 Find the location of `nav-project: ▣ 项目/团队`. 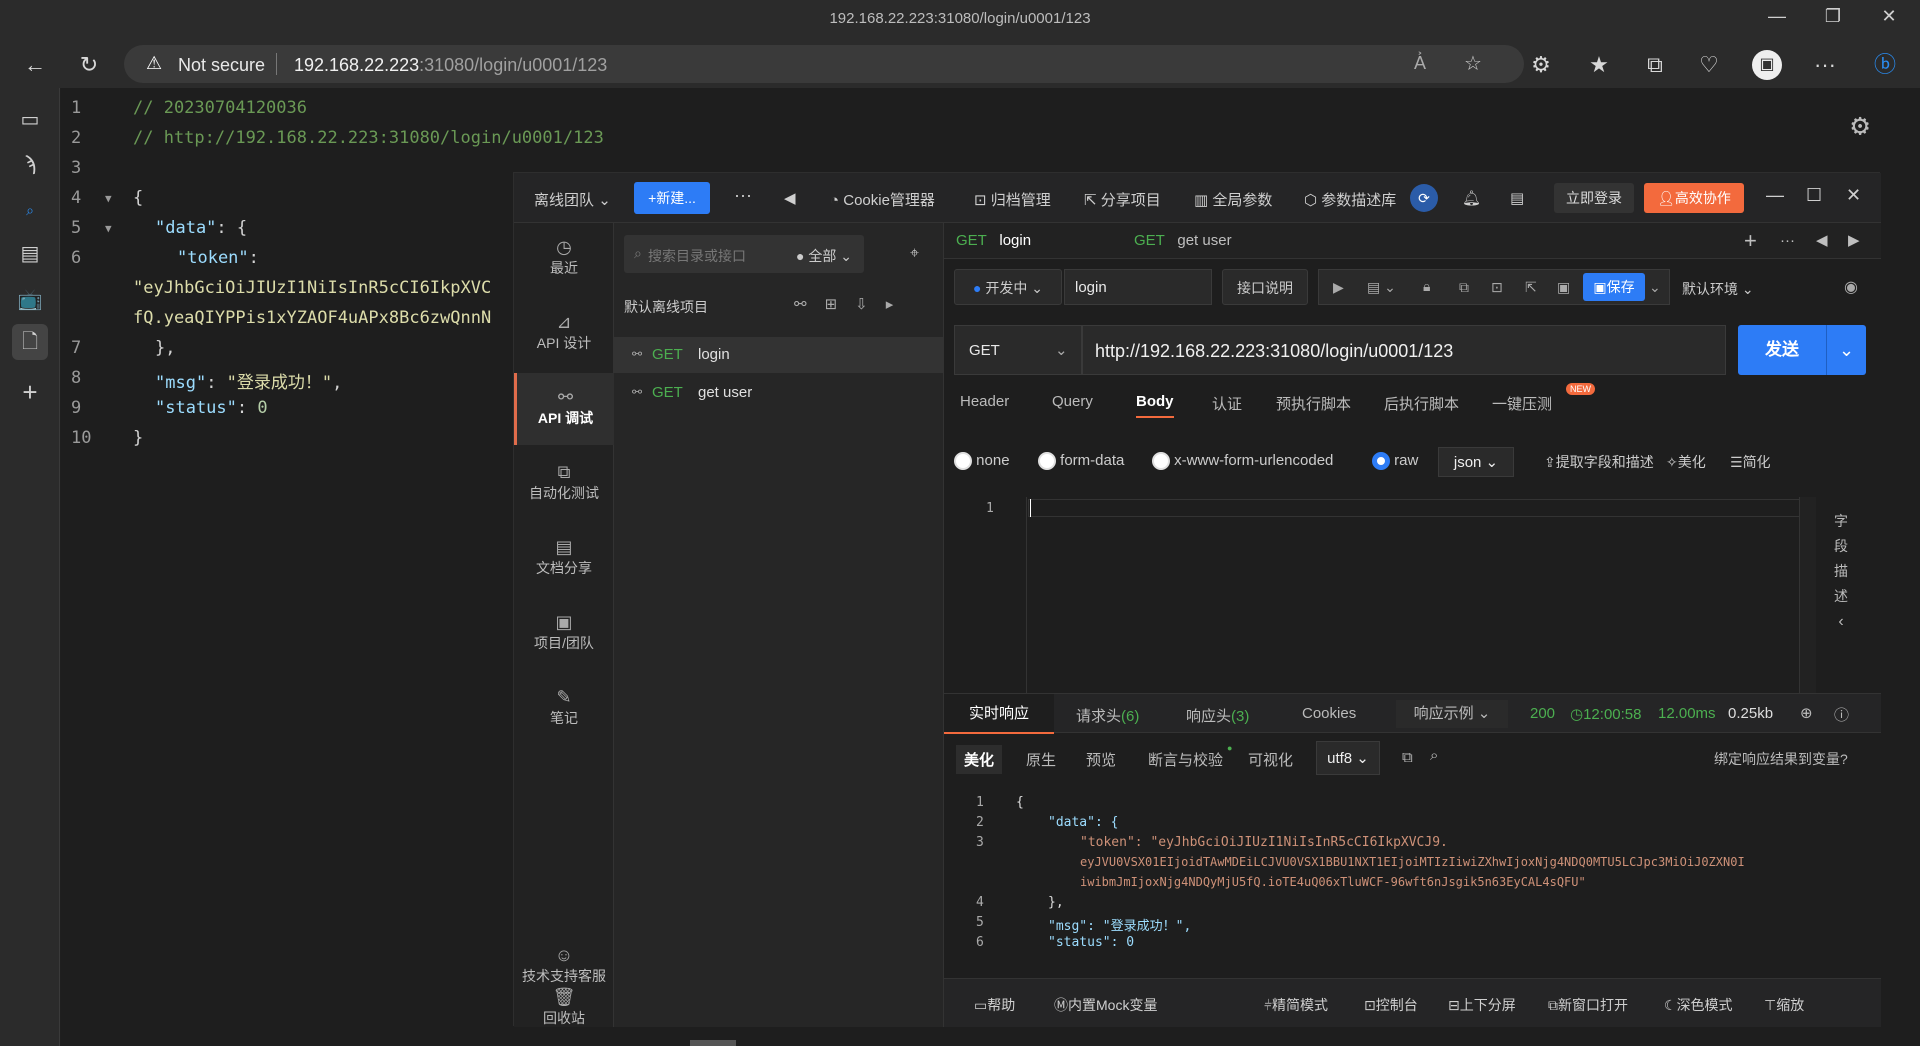

nav-project: ▣ 项目/团队 is located at coordinates (564, 634).